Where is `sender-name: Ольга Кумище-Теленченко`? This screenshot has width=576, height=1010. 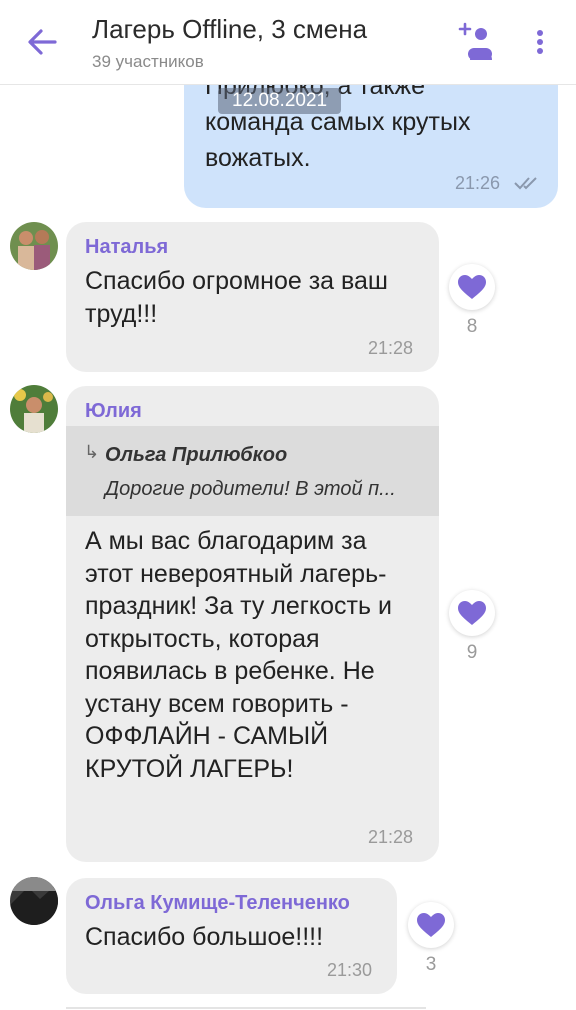
sender-name: Ольга Кумище-Теленченко is located at coordinates (217, 903).